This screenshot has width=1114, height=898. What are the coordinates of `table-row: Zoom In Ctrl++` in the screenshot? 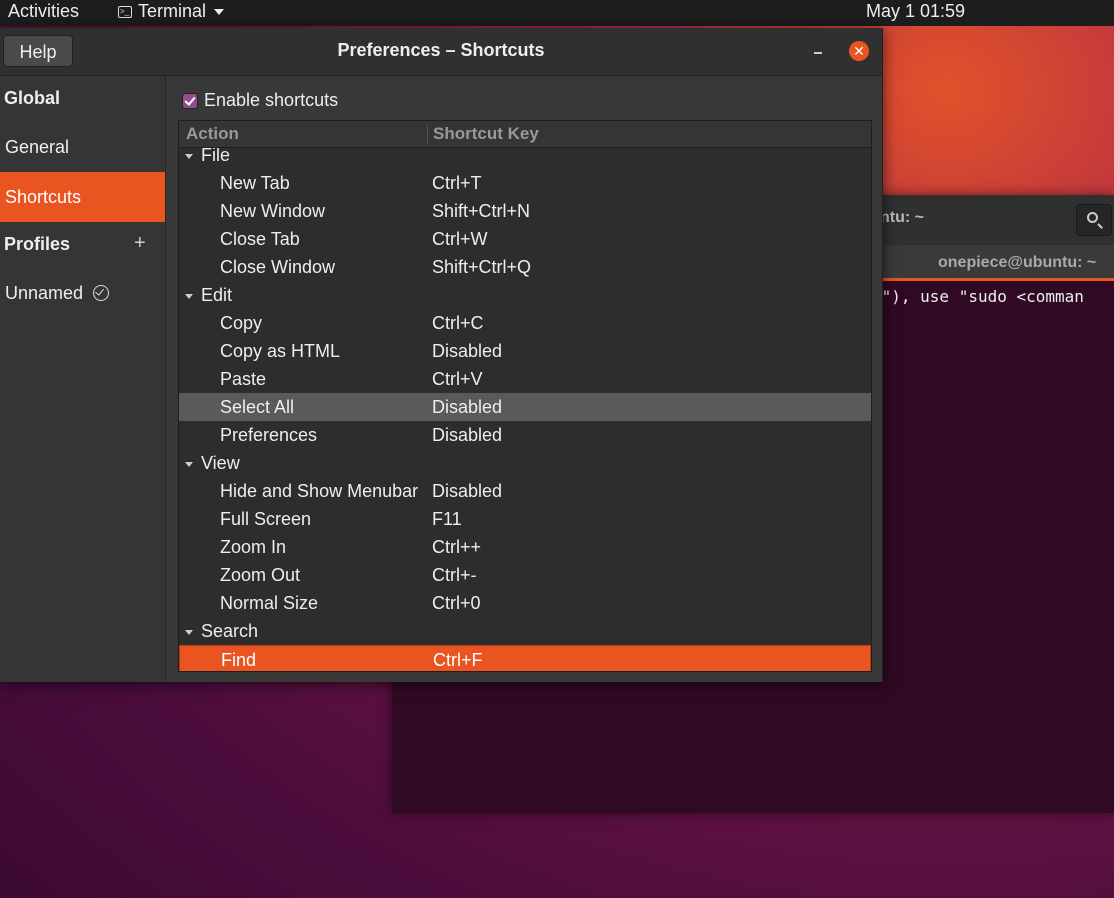 It's located at (525, 547).